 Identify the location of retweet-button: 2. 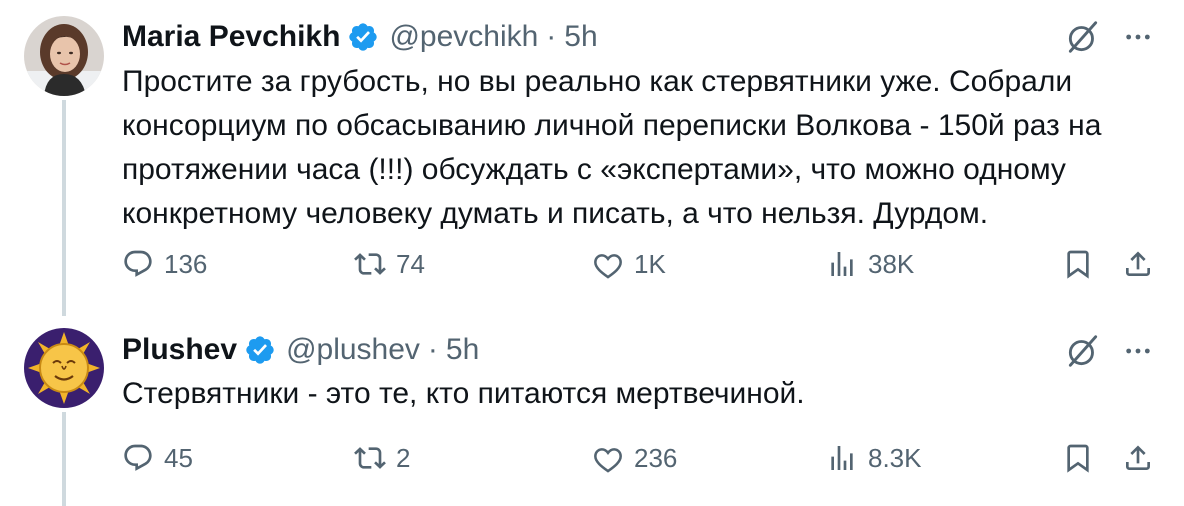
(382, 458).